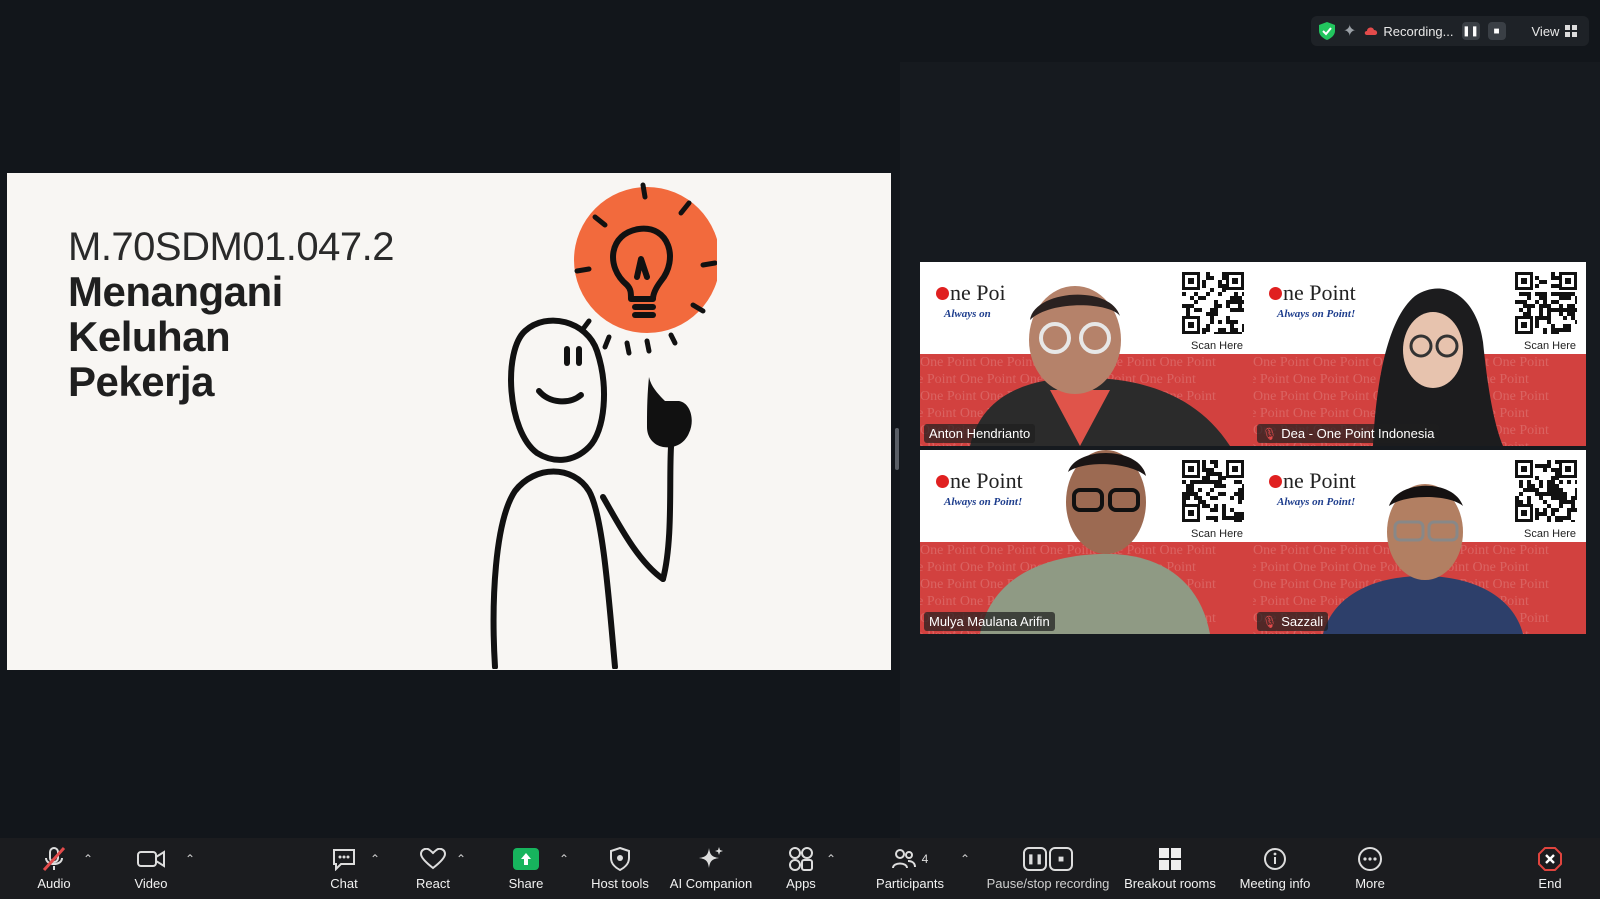 The image size is (1600, 899). I want to click on audio-button: Audio, so click(54, 868).